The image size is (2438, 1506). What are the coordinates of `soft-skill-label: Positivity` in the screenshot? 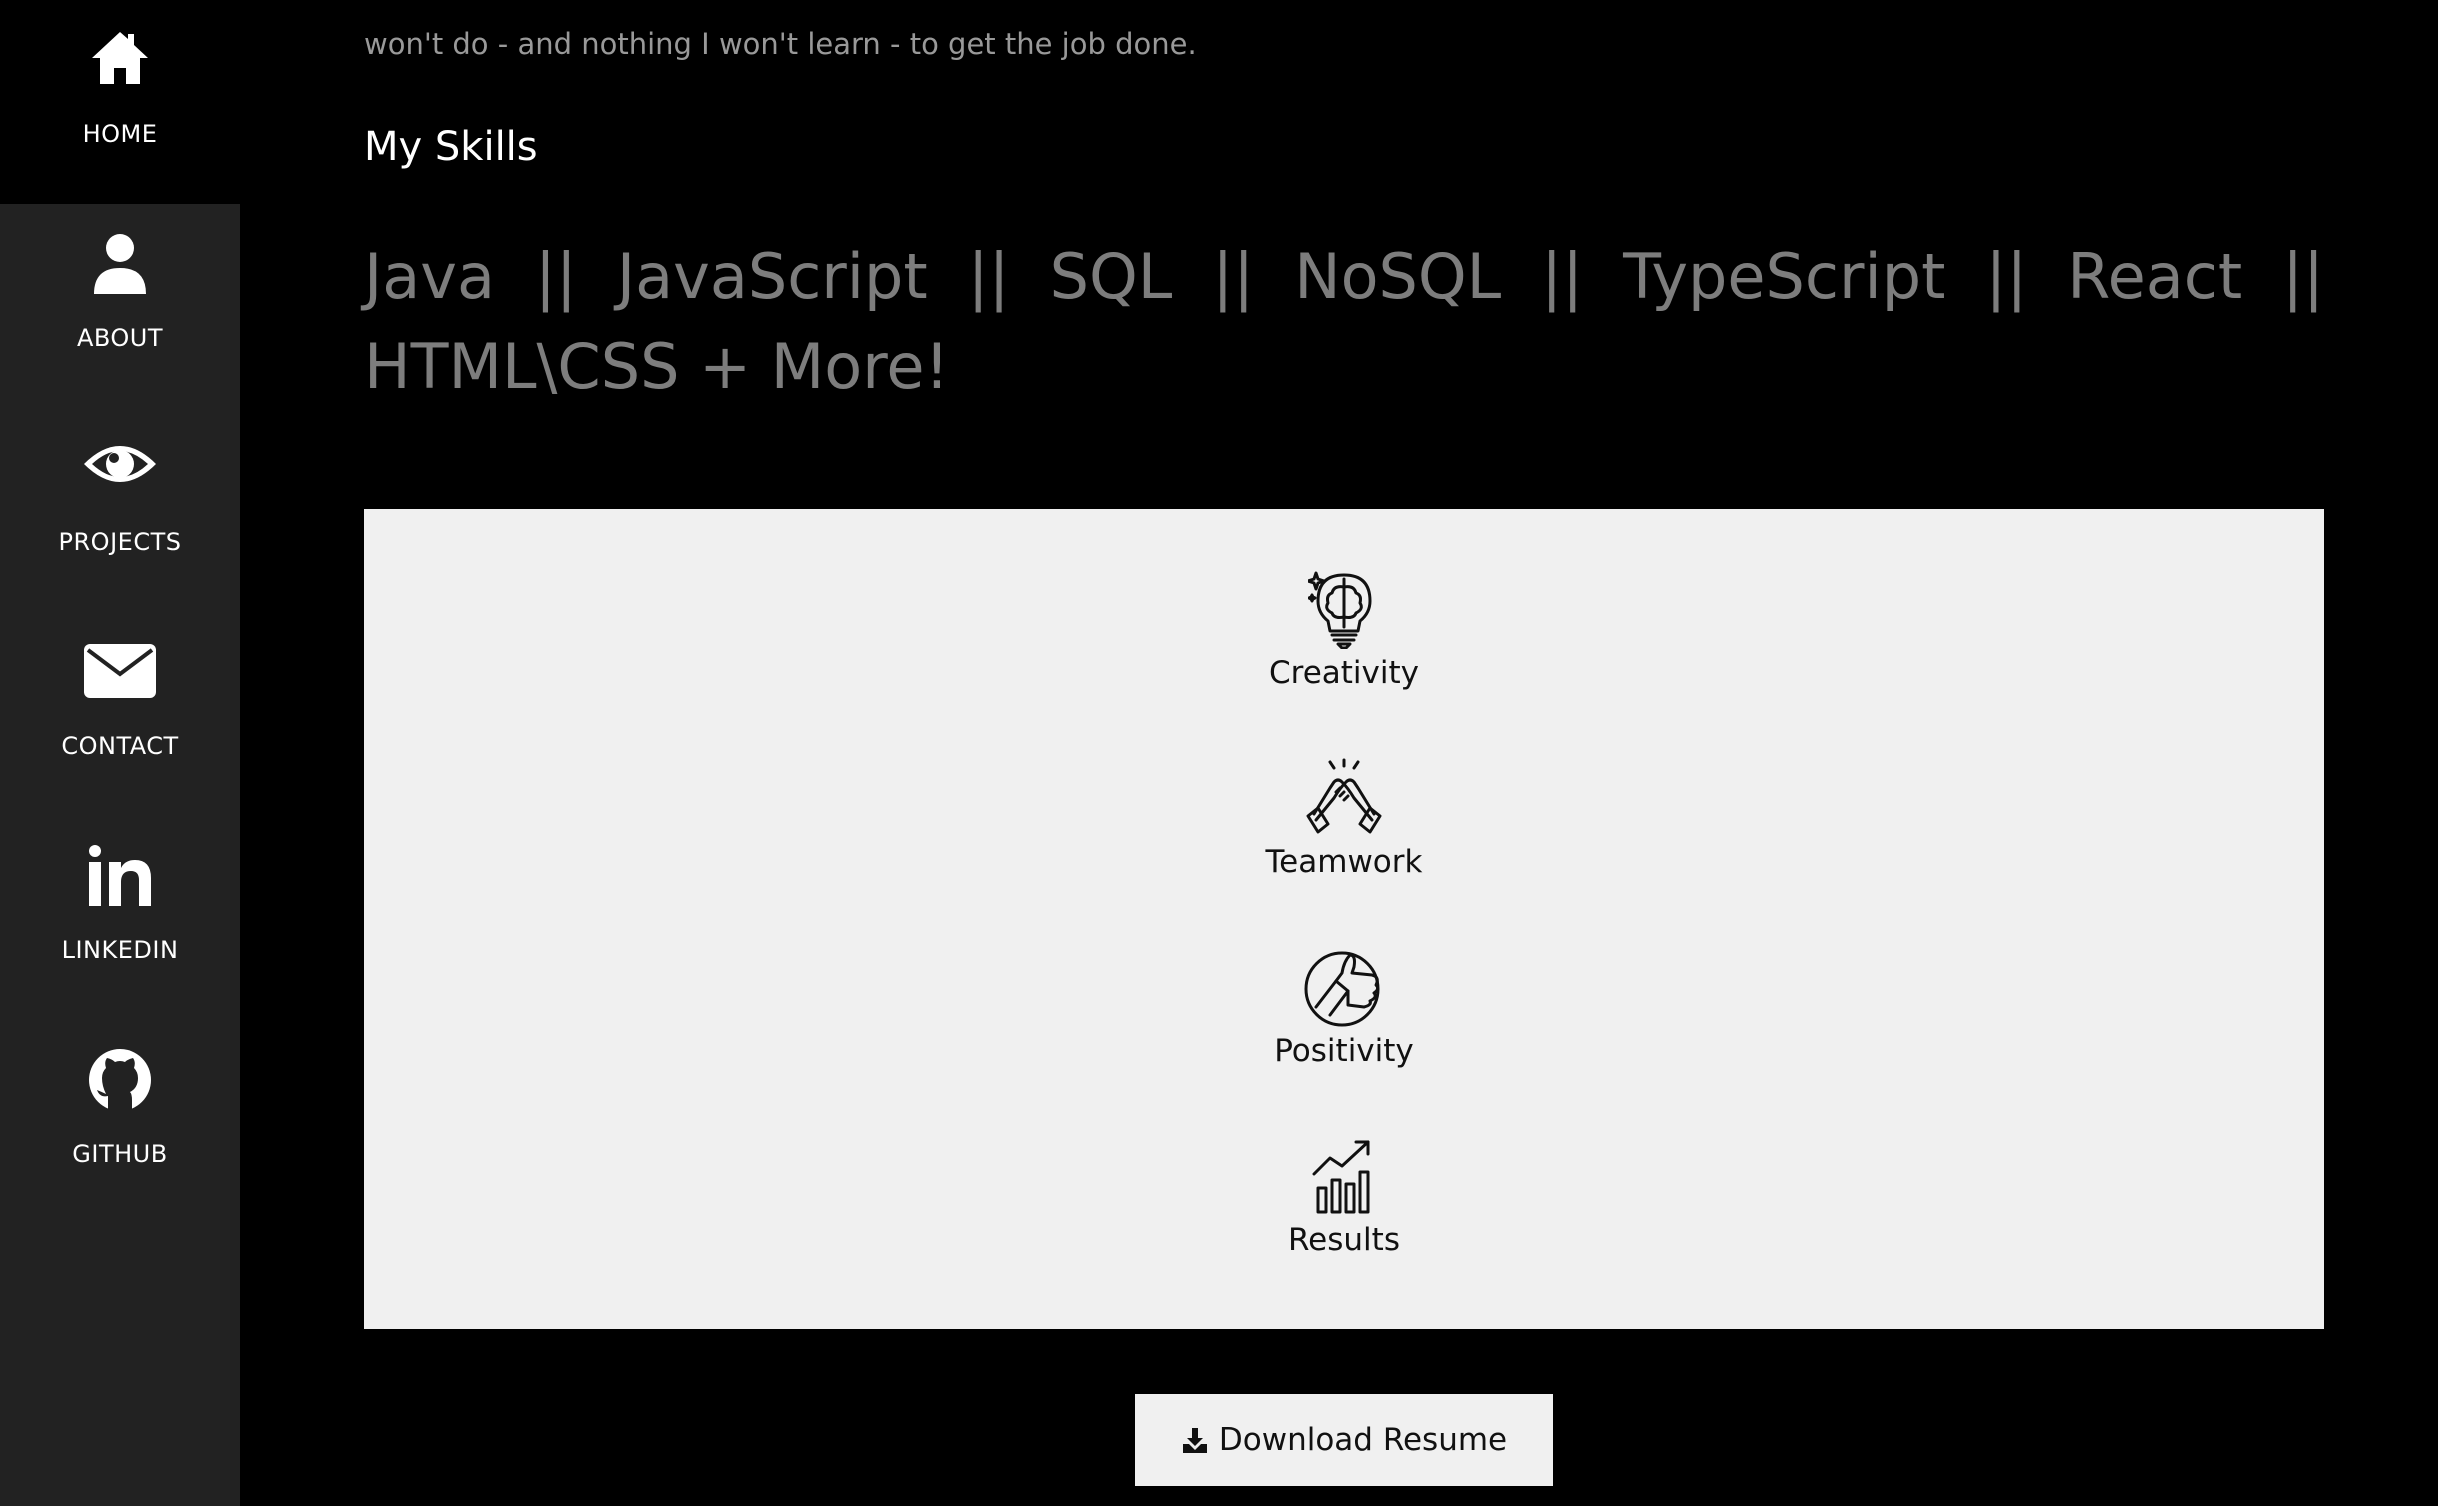 It's located at (1344, 1051).